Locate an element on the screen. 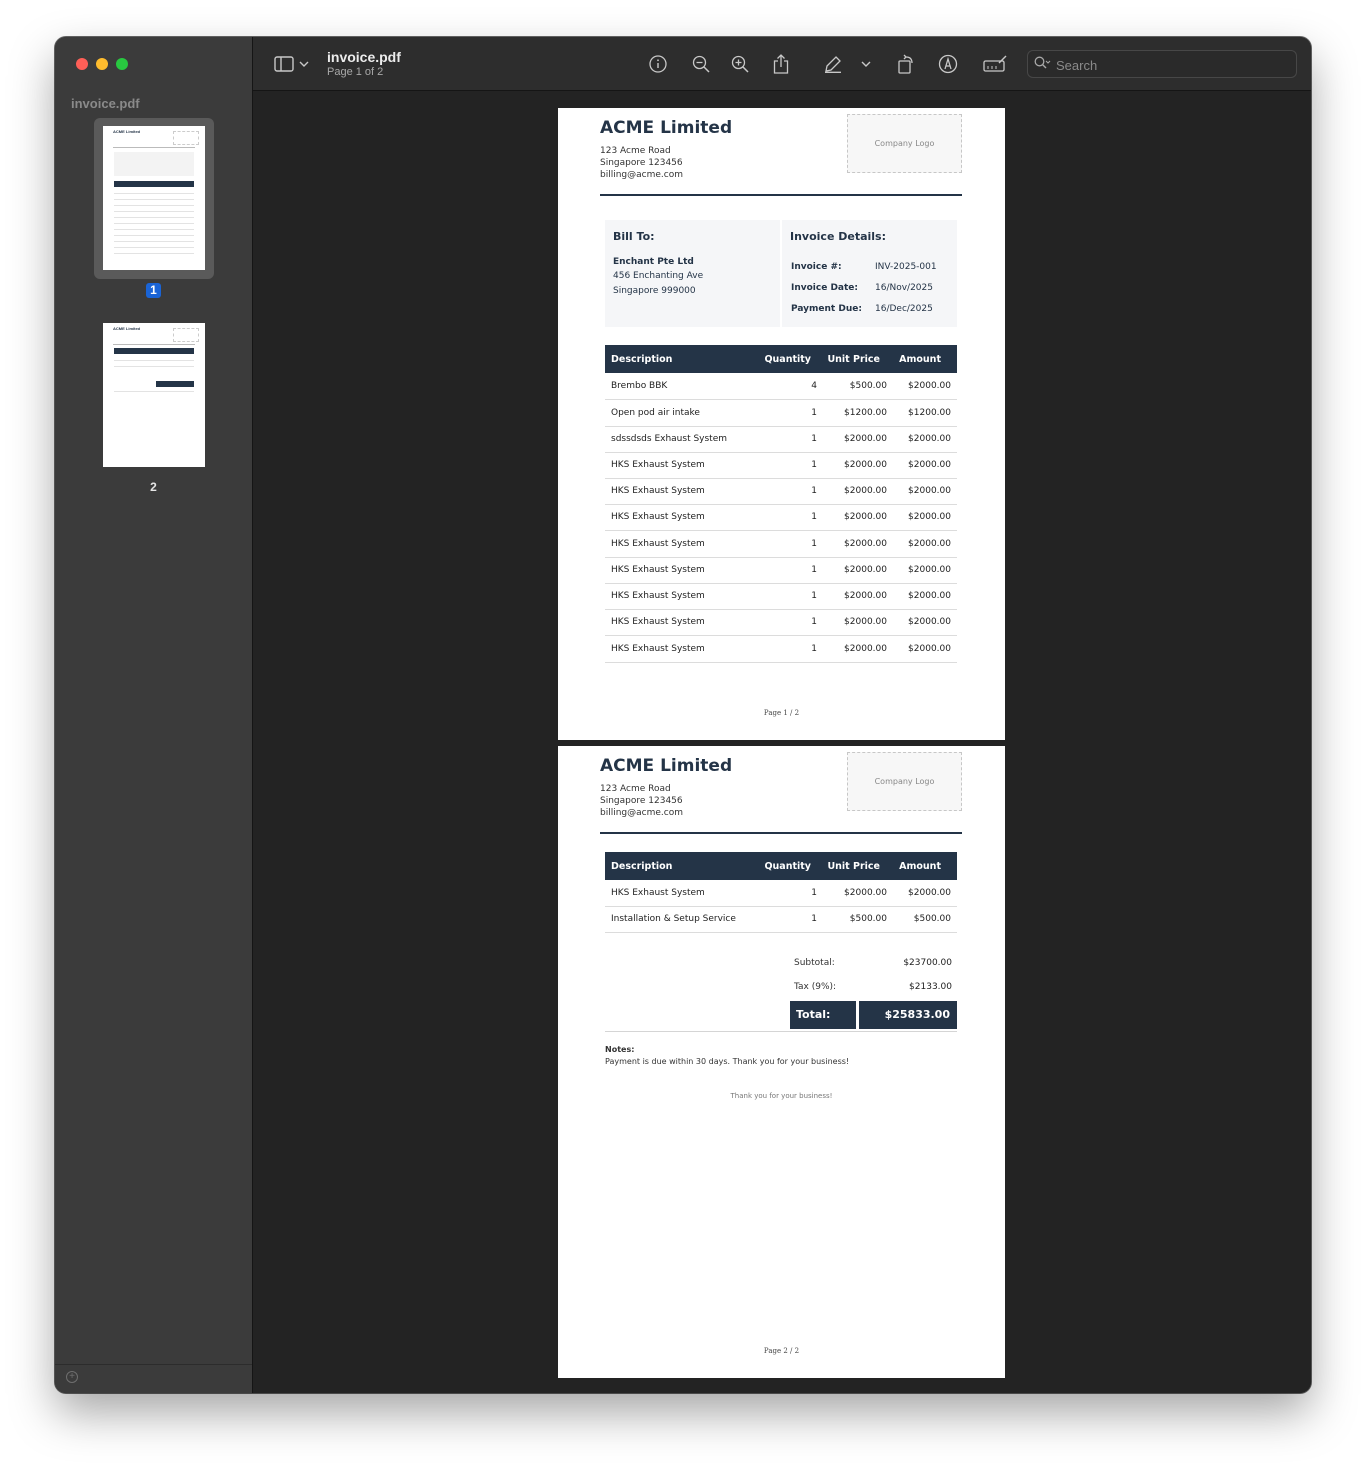 This screenshot has height=1467, width=1366. item-description: Installation & Setup Service is located at coordinates (673, 919).